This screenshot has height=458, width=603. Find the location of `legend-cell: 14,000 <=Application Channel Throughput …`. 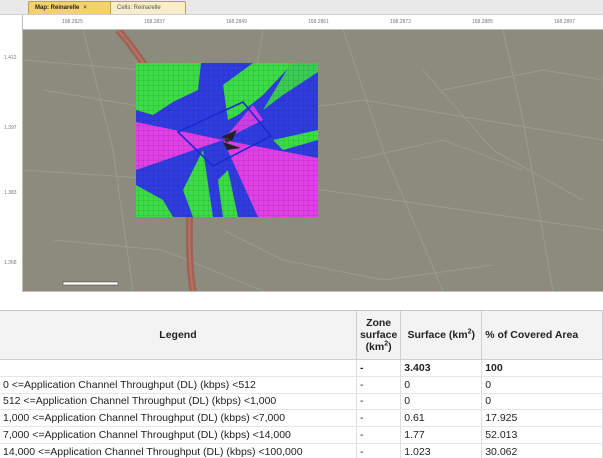

legend-cell: 14,000 <=Application Channel Throughput … is located at coordinates (178, 450).